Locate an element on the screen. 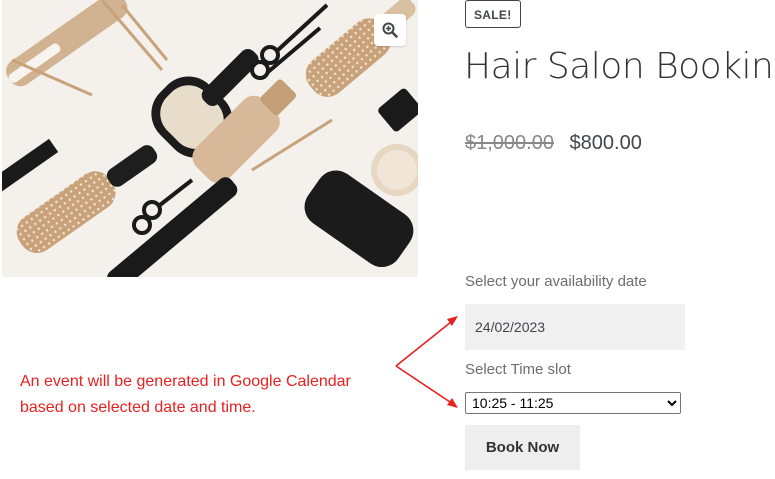 The width and height of the screenshot is (775, 479). arrowhead-date is located at coordinates (452, 321).